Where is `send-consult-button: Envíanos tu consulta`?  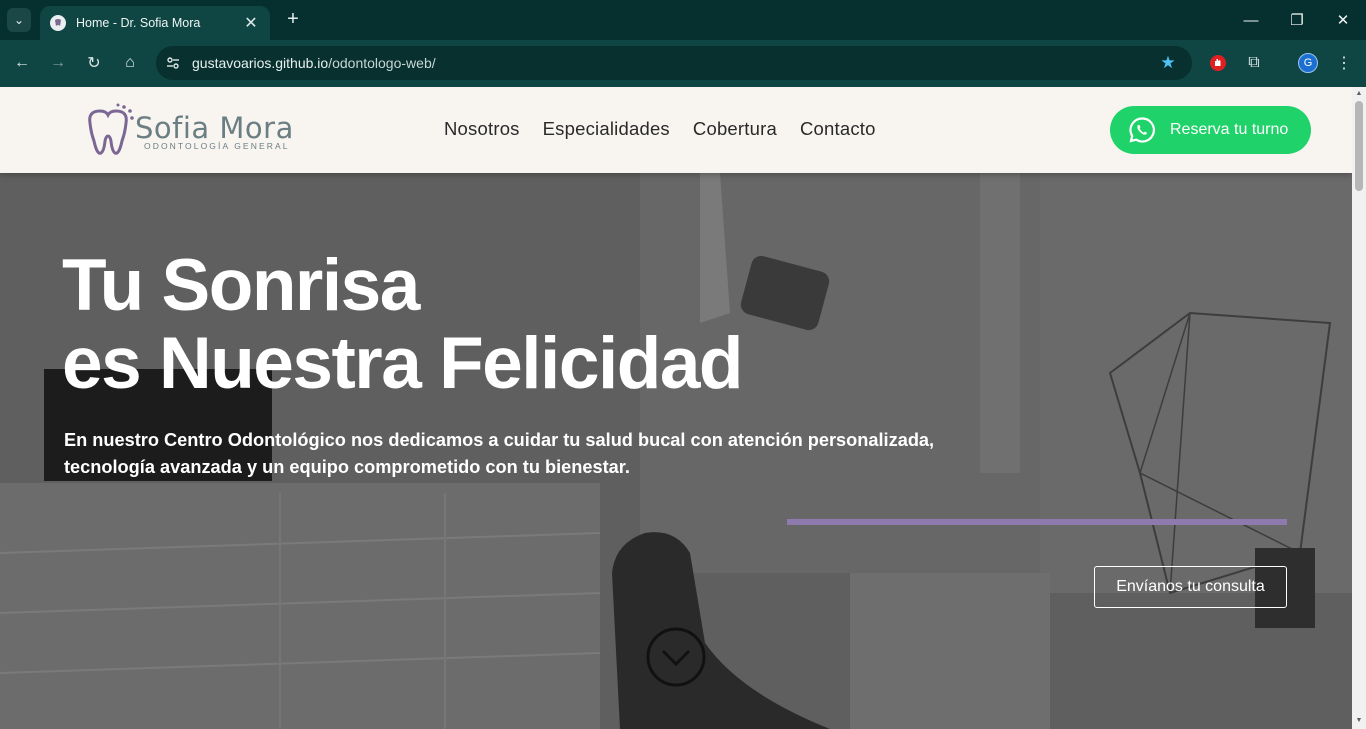
send-consult-button: Envíanos tu consulta is located at coordinates (1190, 587).